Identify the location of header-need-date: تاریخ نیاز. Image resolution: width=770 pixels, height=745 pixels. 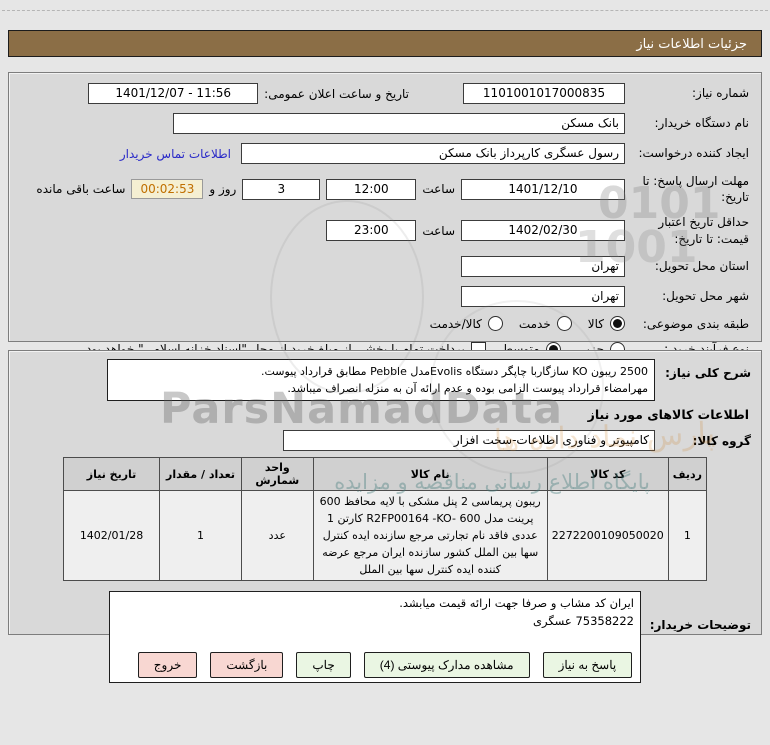
(111, 474).